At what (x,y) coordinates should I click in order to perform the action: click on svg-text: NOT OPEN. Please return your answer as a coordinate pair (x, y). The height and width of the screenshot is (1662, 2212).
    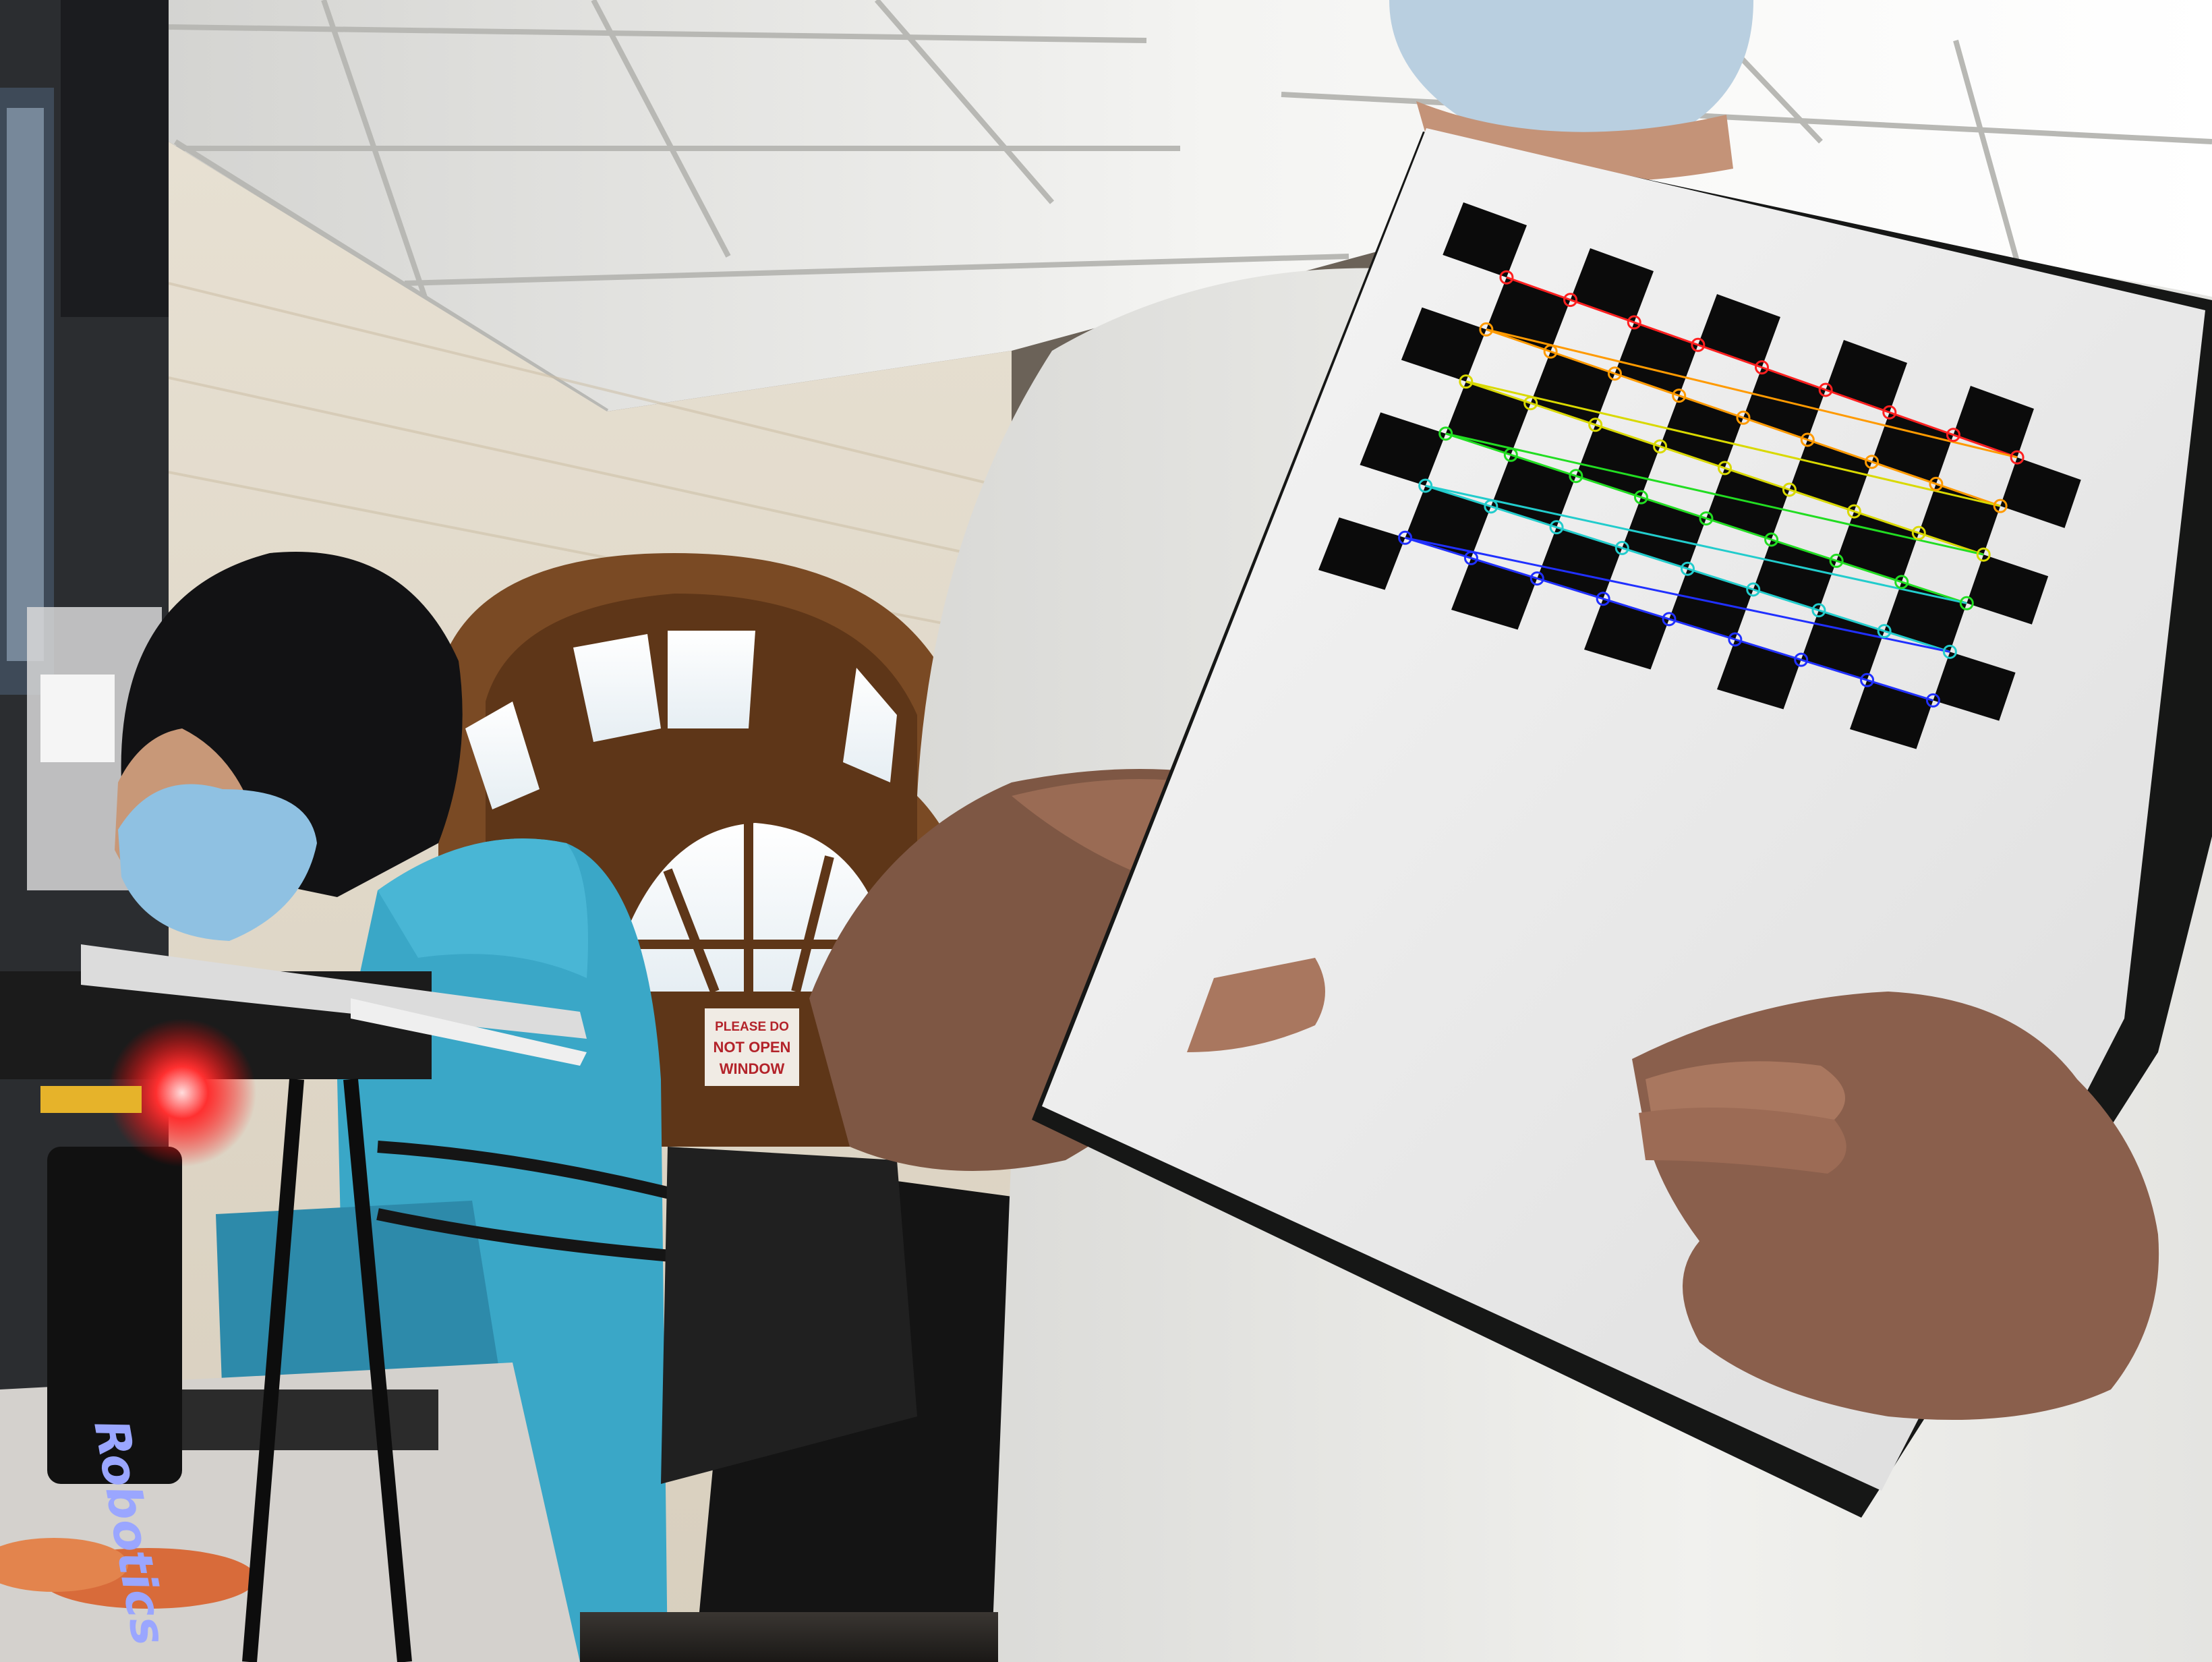
    Looking at the image, I should click on (752, 1047).